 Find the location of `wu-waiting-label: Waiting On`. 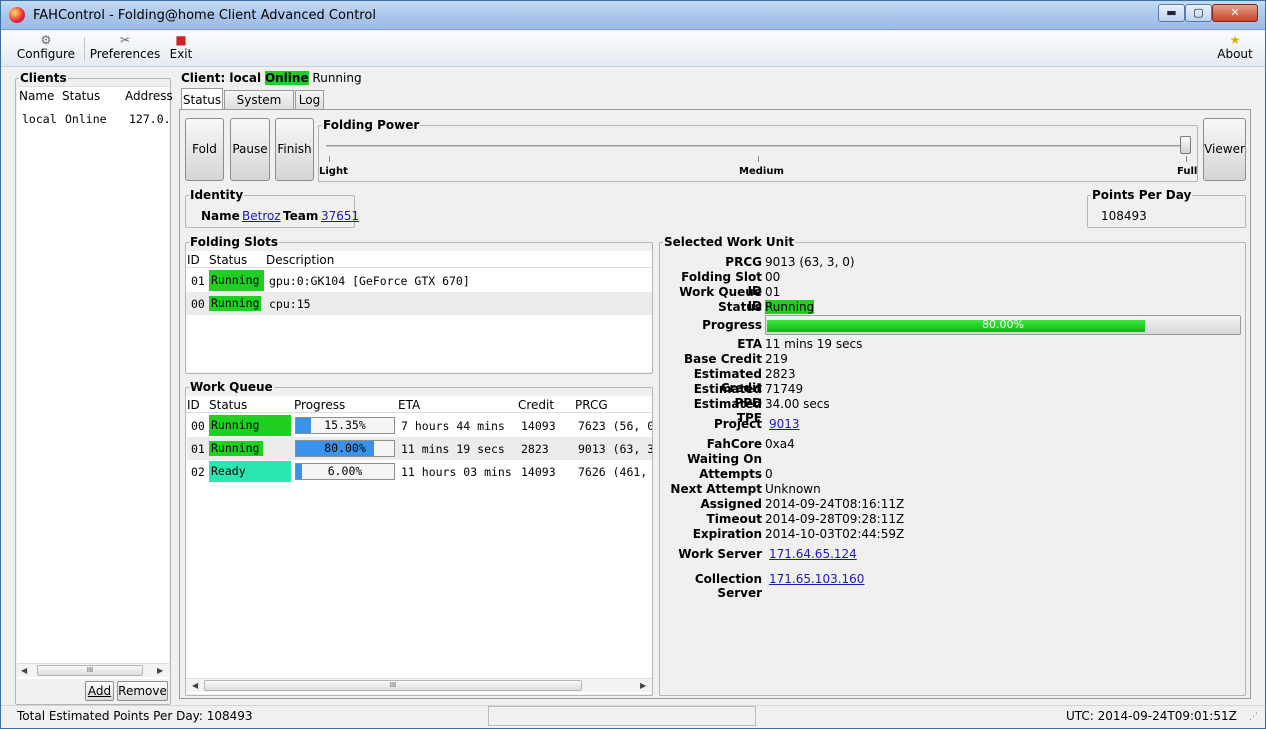

wu-waiting-label: Waiting On is located at coordinates (724, 459).